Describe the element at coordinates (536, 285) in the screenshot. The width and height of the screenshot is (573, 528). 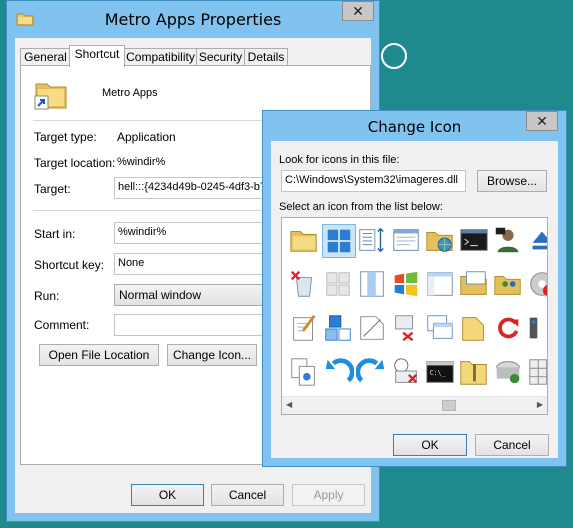
I see `disc-drive-icon` at that location.